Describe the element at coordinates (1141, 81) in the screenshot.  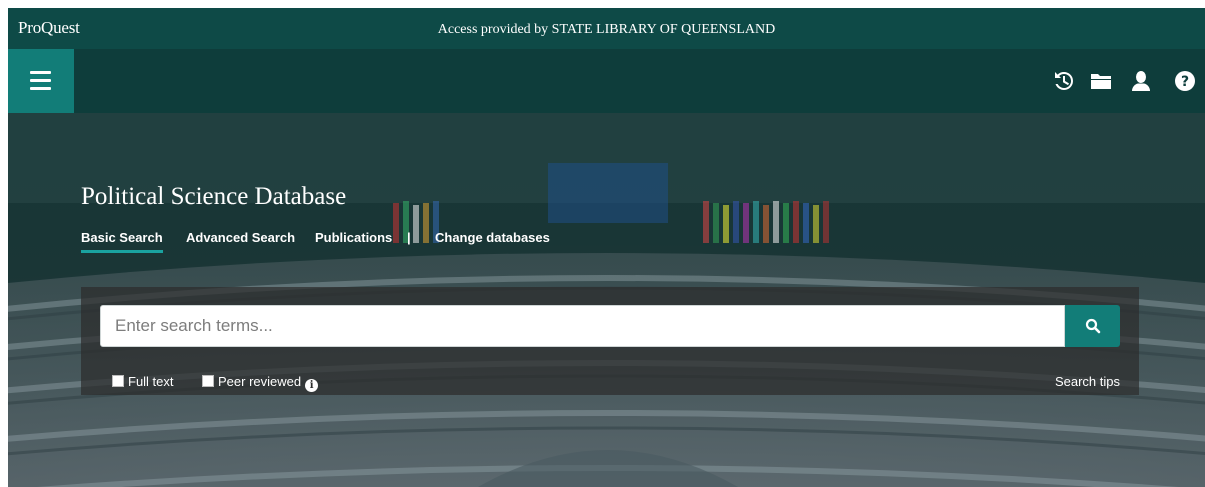
I see `user-icon` at that location.